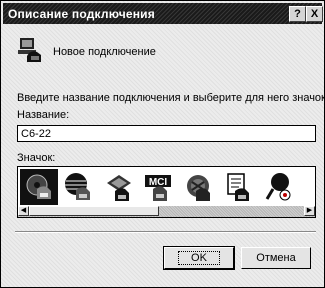 The image size is (325, 288). What do you see at coordinates (166, 133) in the screenshot?
I see `connection-name-input` at bounding box center [166, 133].